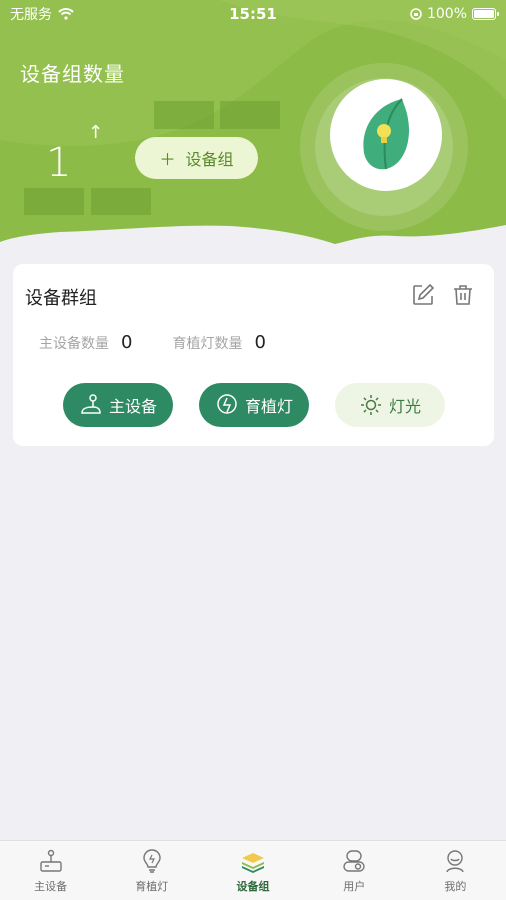 This screenshot has width=506, height=900. What do you see at coordinates (463, 295) in the screenshot?
I see `delete-icon` at bounding box center [463, 295].